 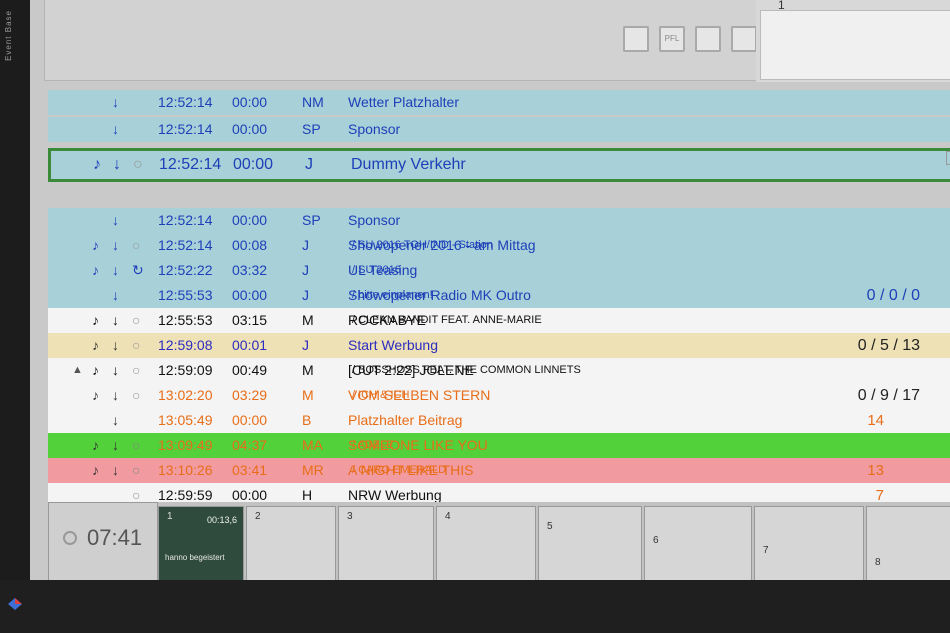 I want to click on monitor-bezel-left: Event Base, so click(x=15, y=316).